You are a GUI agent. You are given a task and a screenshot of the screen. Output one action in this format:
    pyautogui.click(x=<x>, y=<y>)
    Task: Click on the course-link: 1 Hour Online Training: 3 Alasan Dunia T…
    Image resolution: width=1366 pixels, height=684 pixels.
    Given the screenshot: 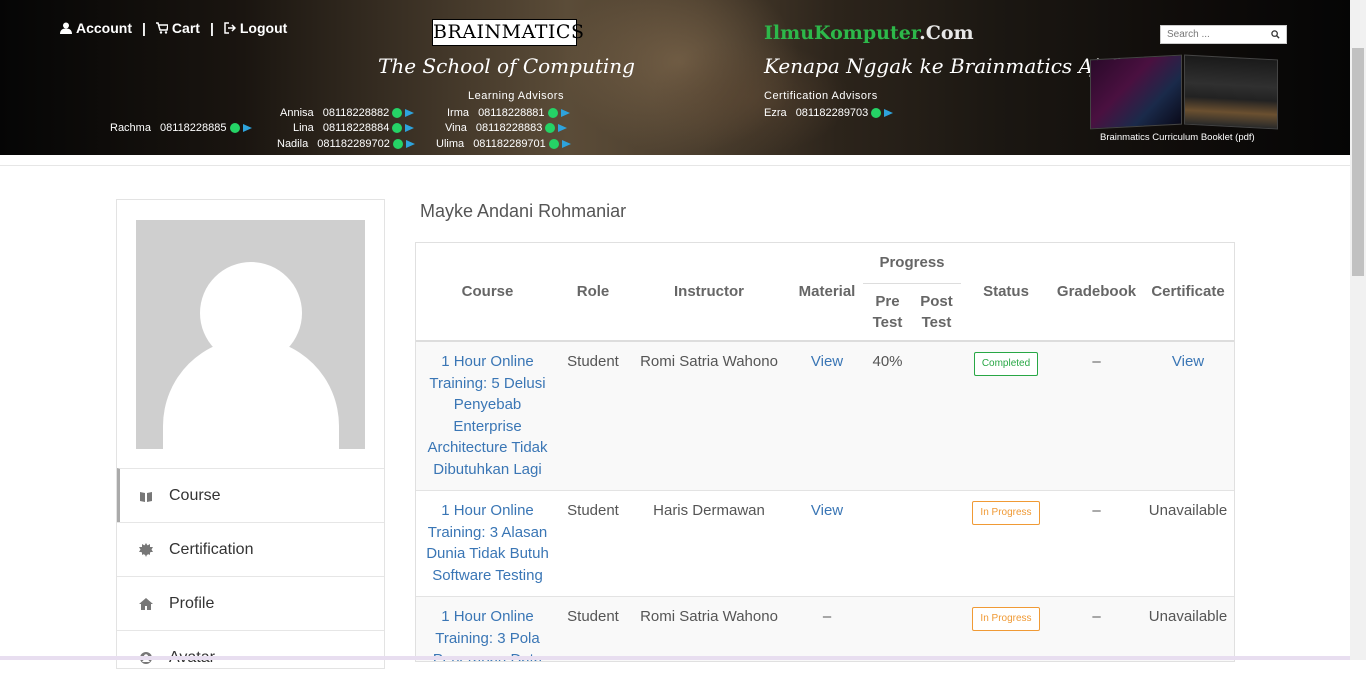 What is the action you would take?
    pyautogui.click(x=487, y=543)
    